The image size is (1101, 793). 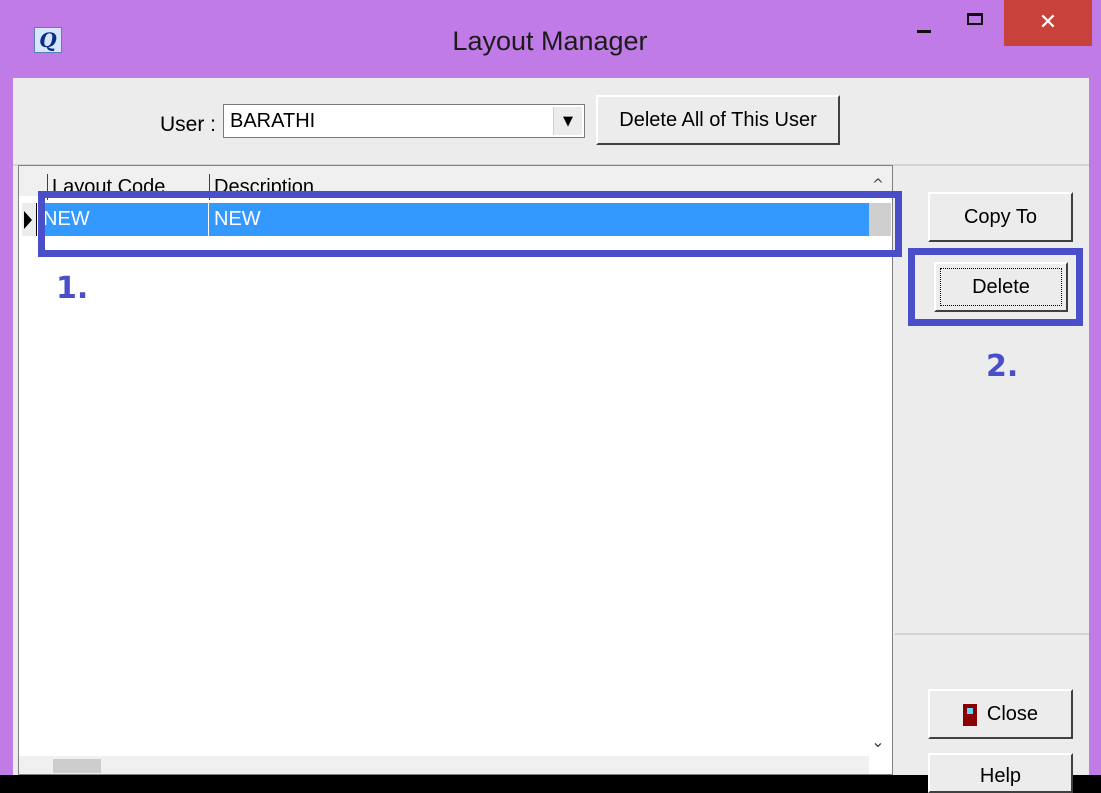 What do you see at coordinates (1000, 776) in the screenshot?
I see `help-label: Help` at bounding box center [1000, 776].